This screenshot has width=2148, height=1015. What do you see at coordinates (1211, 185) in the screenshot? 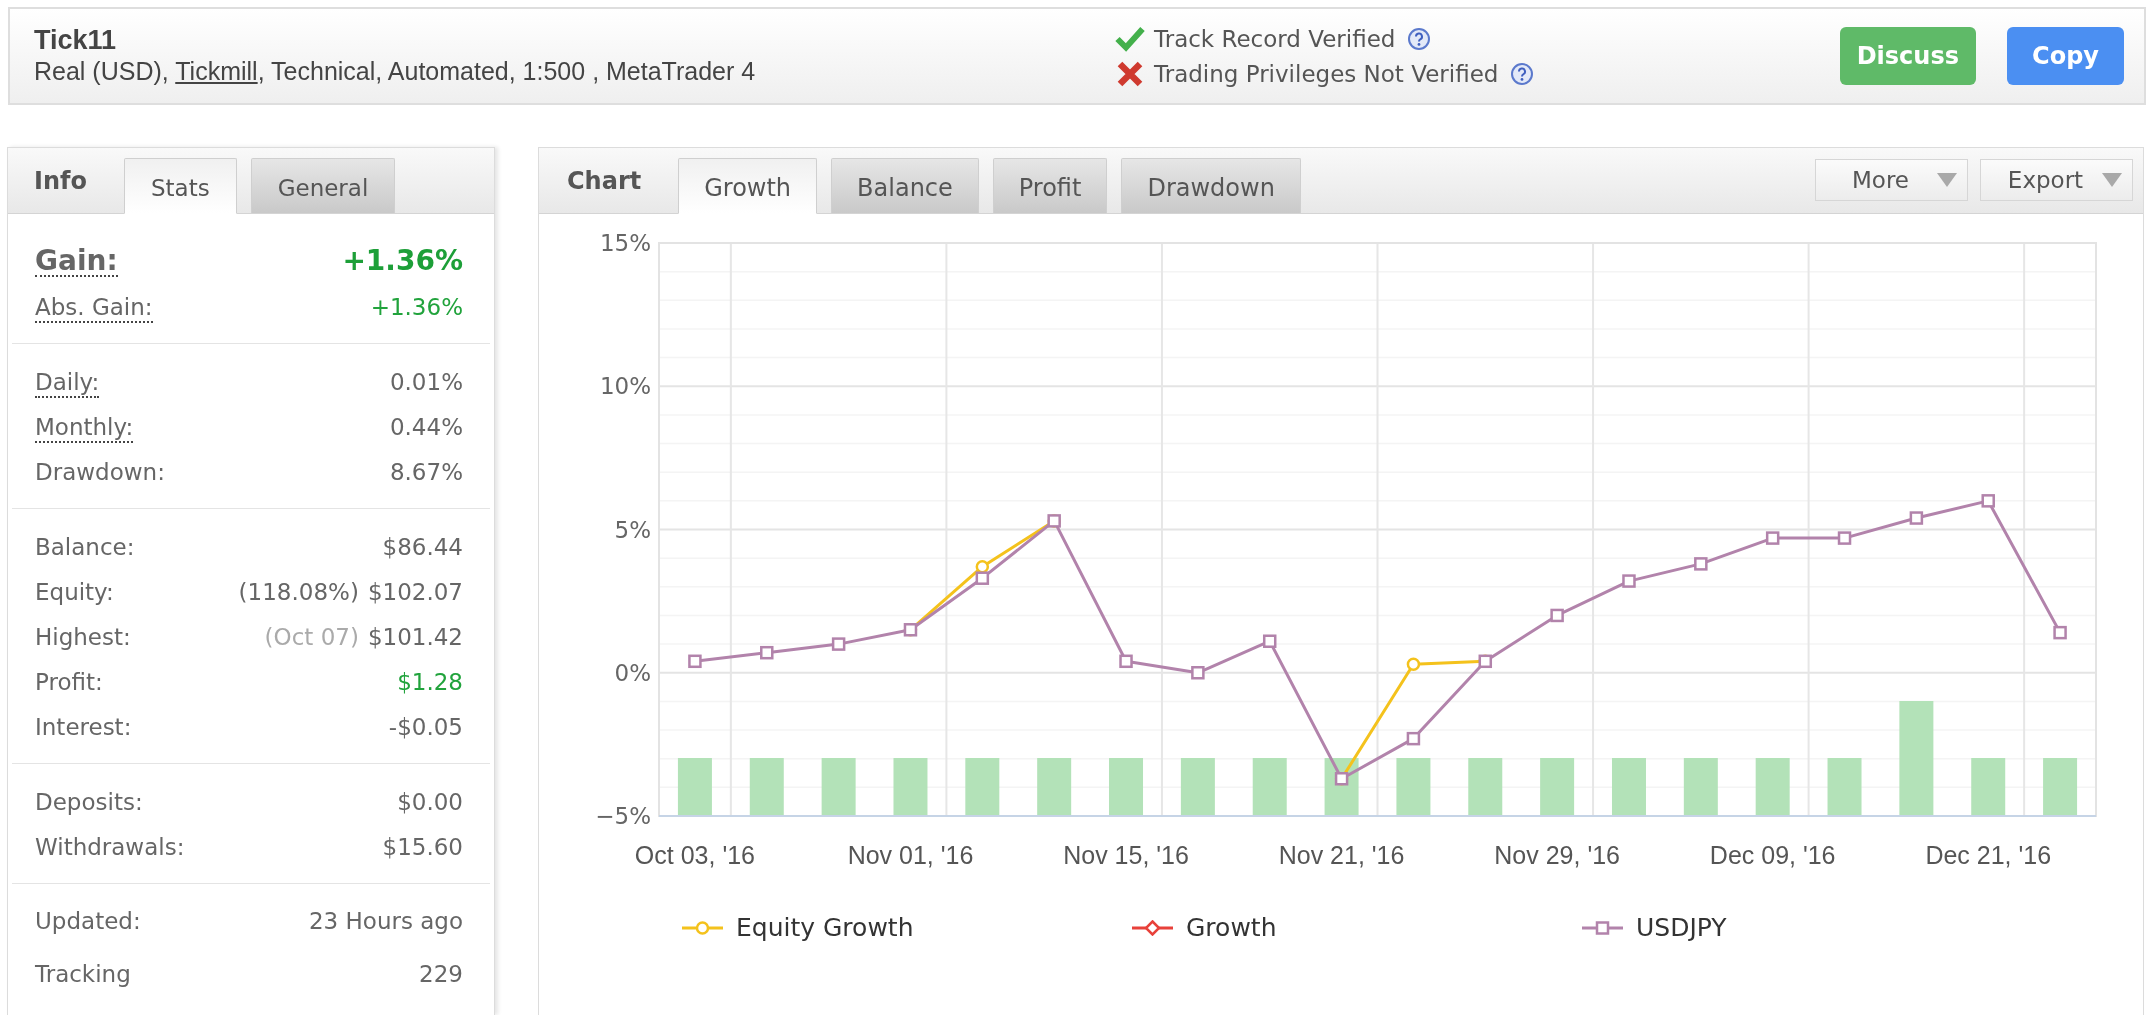
I see `tab: Drawdown` at bounding box center [1211, 185].